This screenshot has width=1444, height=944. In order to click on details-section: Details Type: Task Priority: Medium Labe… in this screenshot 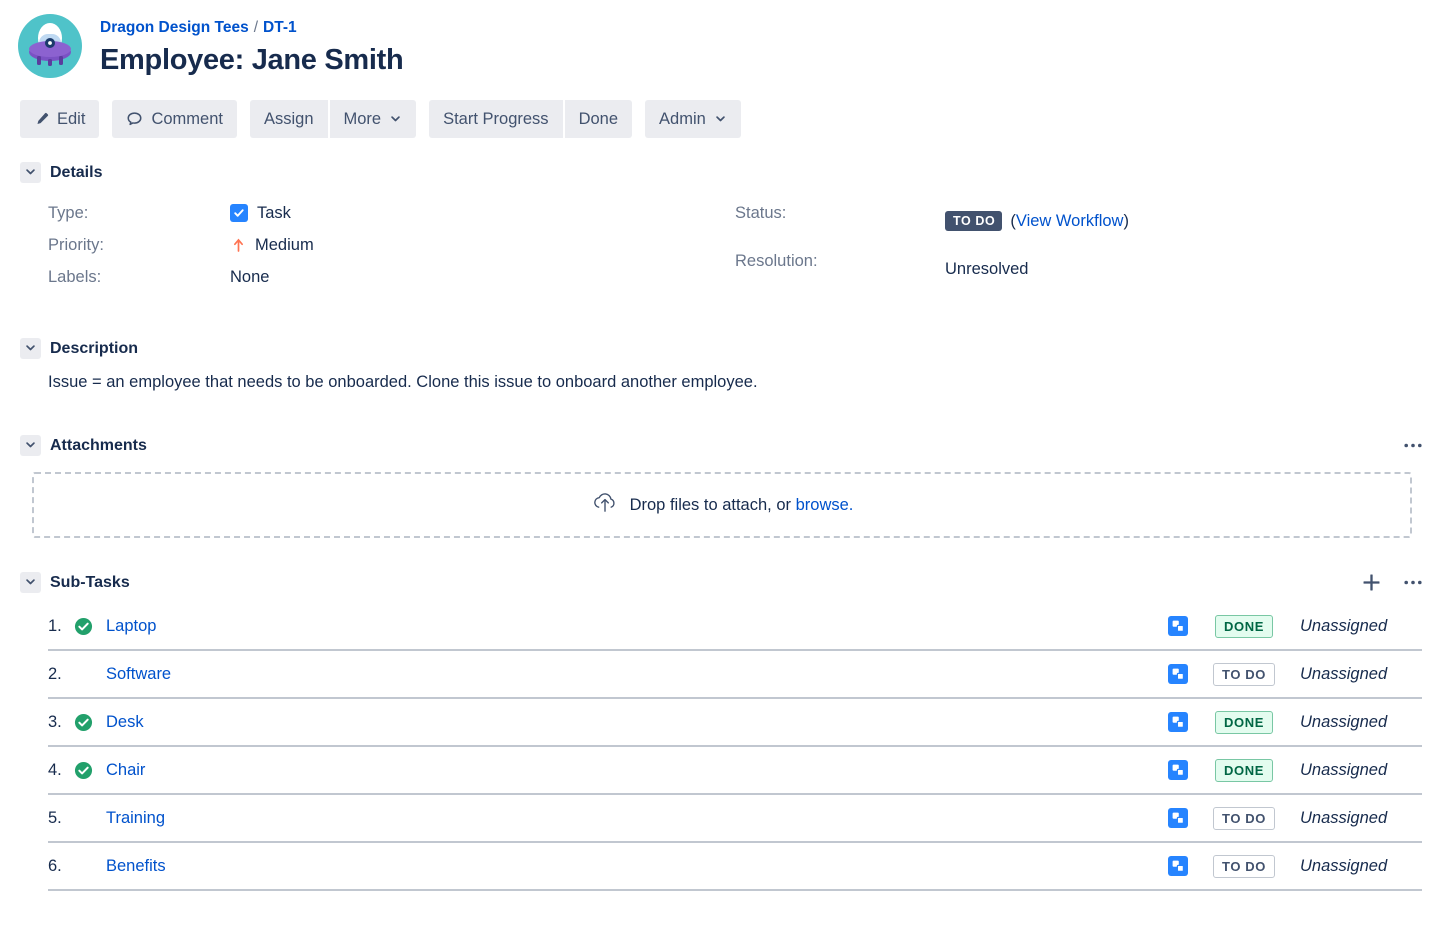, I will do `click(722, 227)`.